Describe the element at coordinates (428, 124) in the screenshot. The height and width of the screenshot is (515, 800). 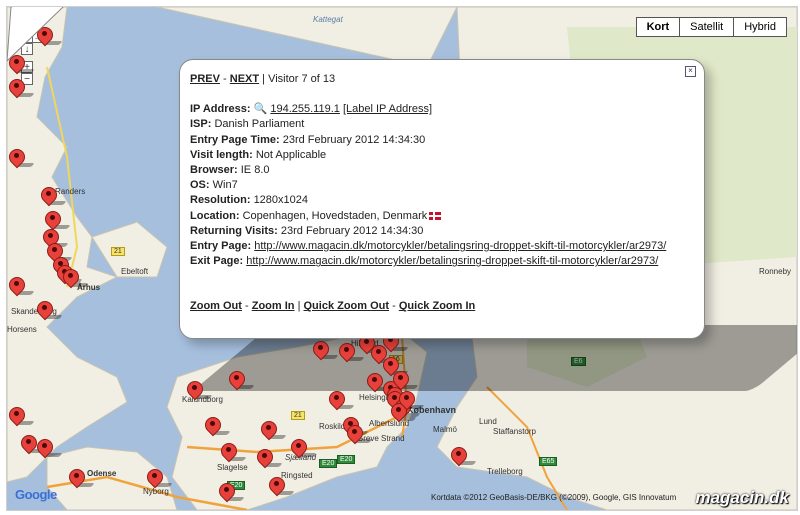
I see `isp-row: ISP: Danish Parliament` at that location.